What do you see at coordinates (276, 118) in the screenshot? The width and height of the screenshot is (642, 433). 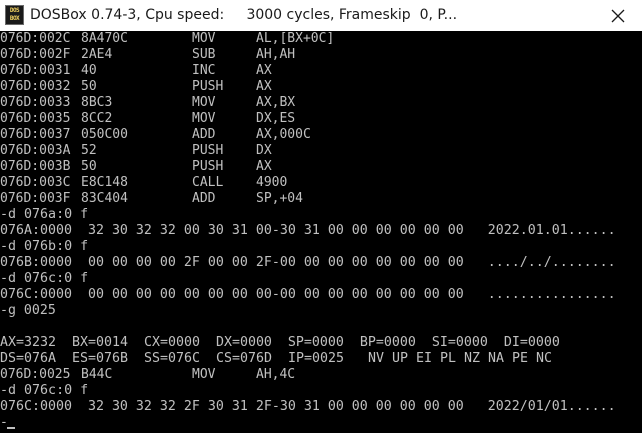 I see `disasm-operands: DX,ES` at bounding box center [276, 118].